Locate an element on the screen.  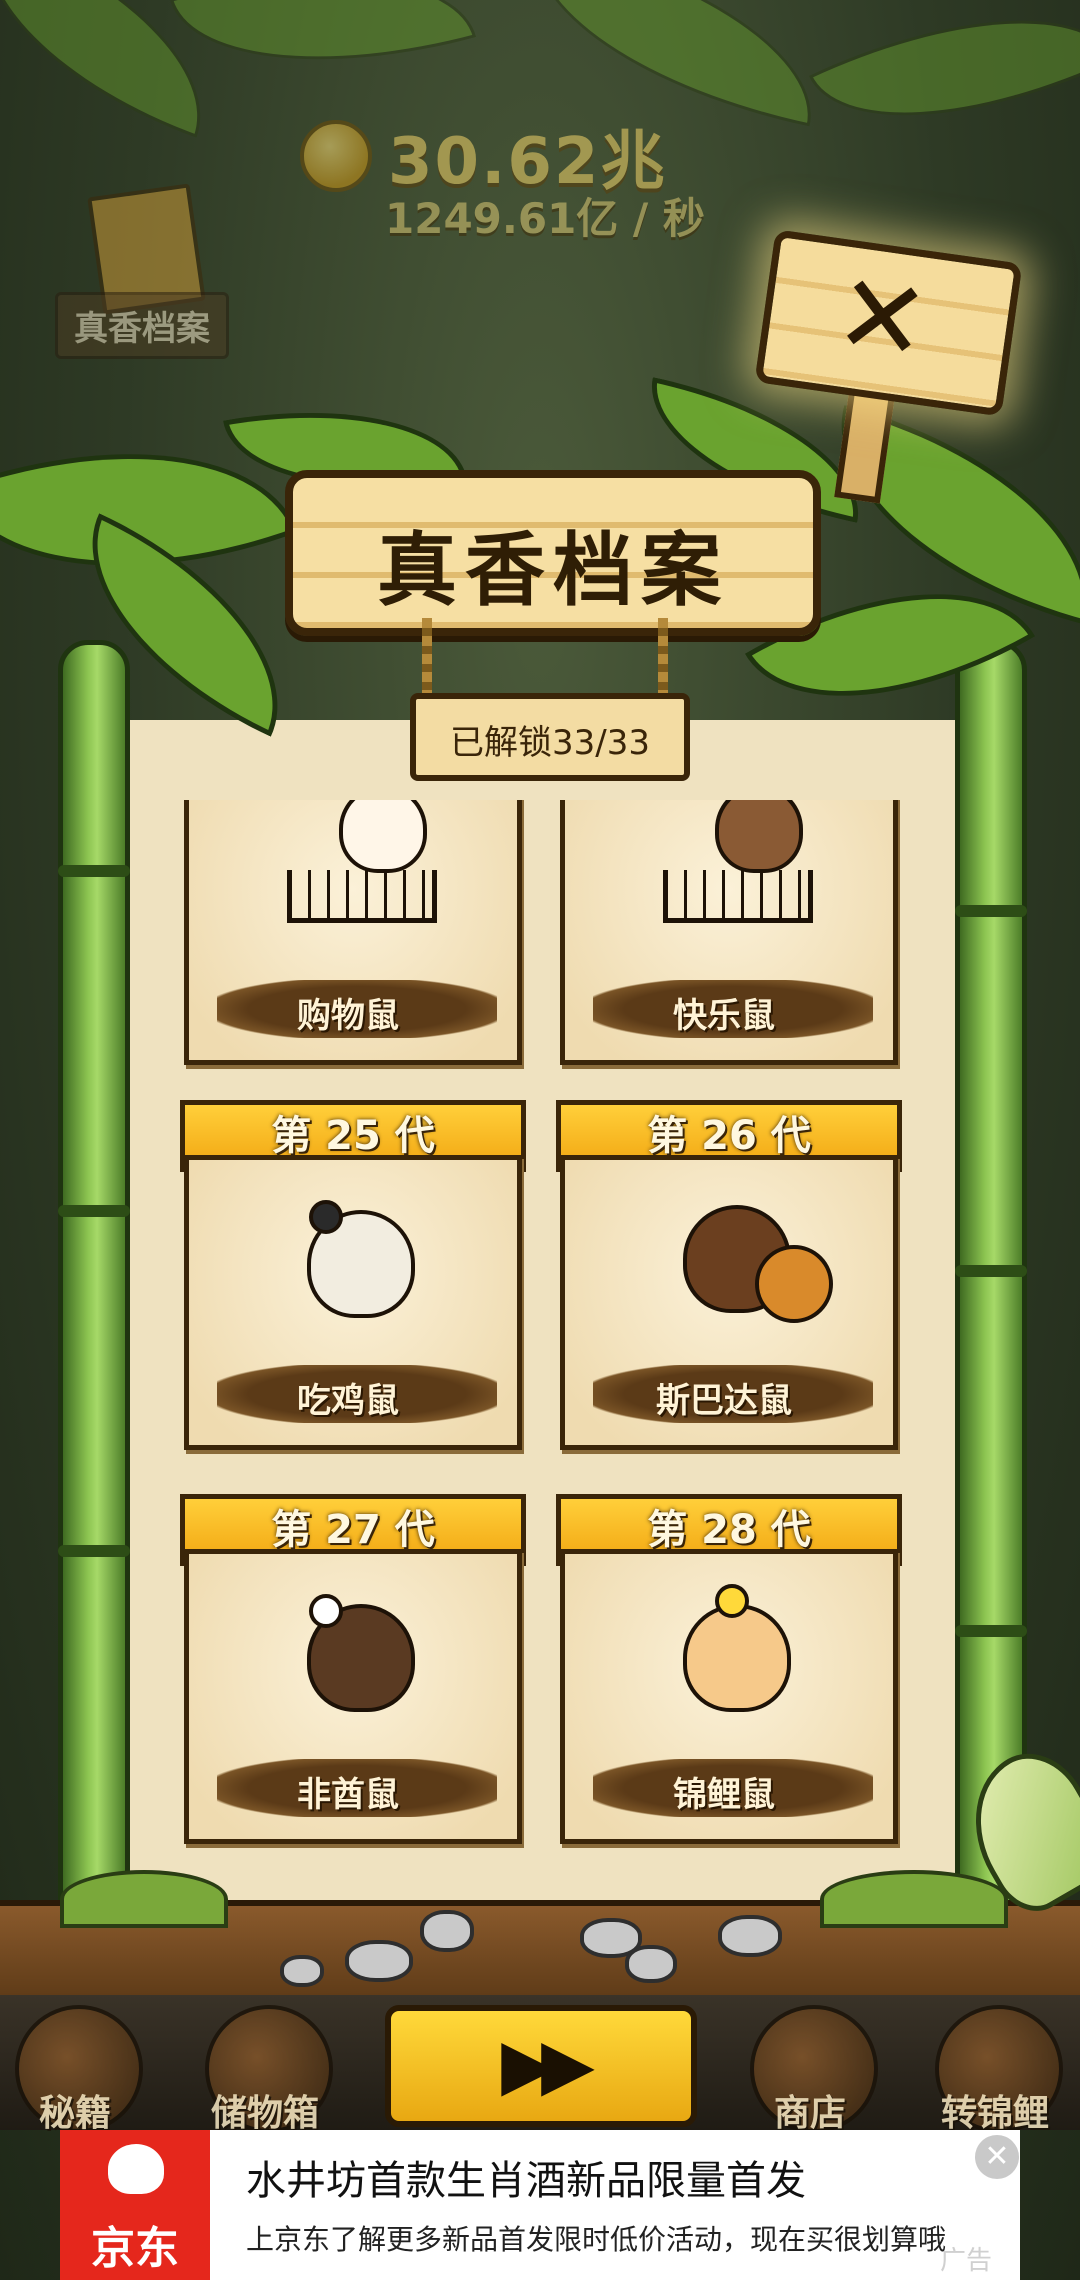
unlock-status-plank: 已解锁33/33 is located at coordinates (550, 737).